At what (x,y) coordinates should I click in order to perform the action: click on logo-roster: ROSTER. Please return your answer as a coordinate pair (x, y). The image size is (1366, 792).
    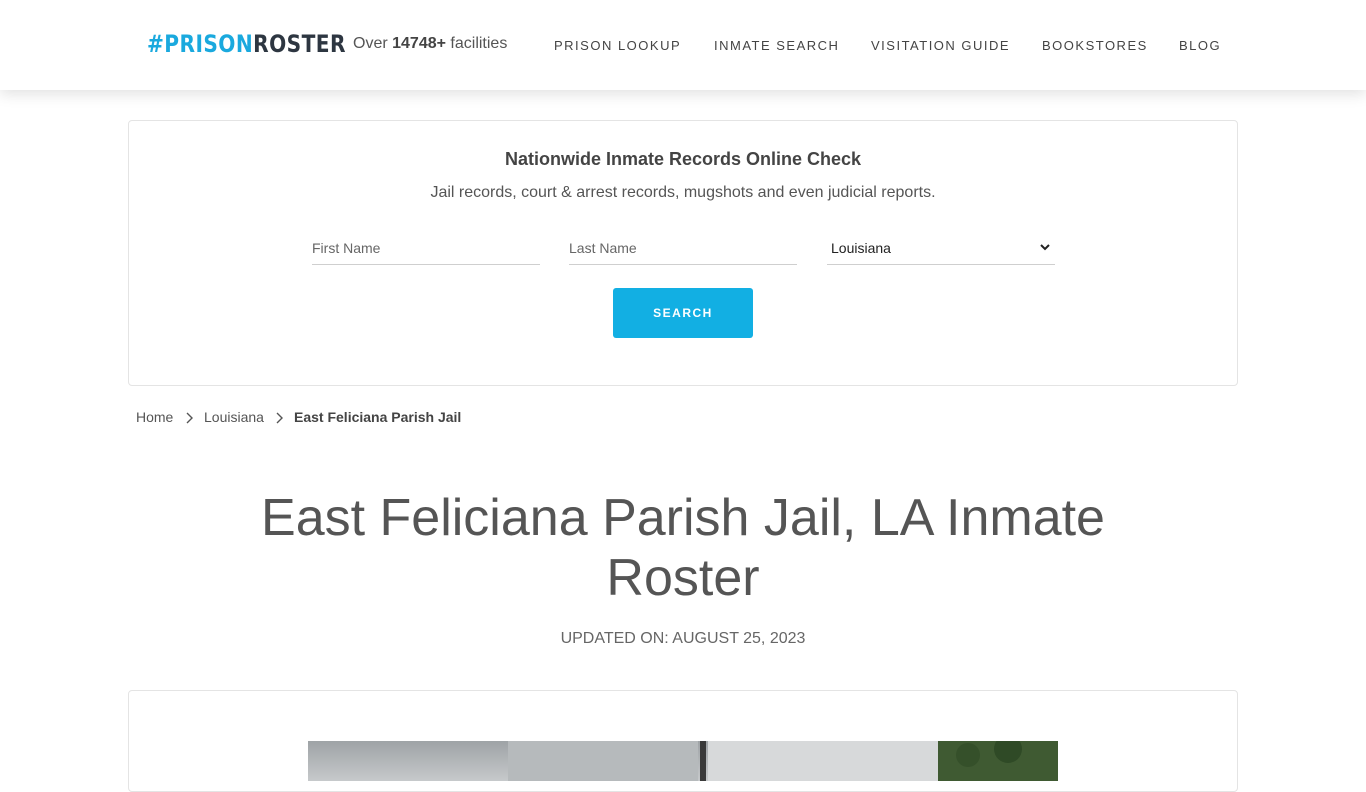
    Looking at the image, I should click on (299, 44).